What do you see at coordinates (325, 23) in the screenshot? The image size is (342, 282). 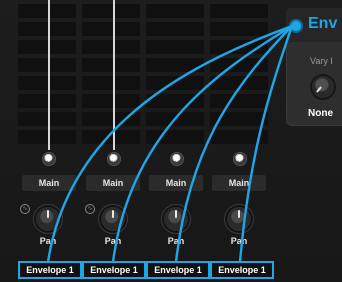 I see `envelope-title: Env 1` at bounding box center [325, 23].